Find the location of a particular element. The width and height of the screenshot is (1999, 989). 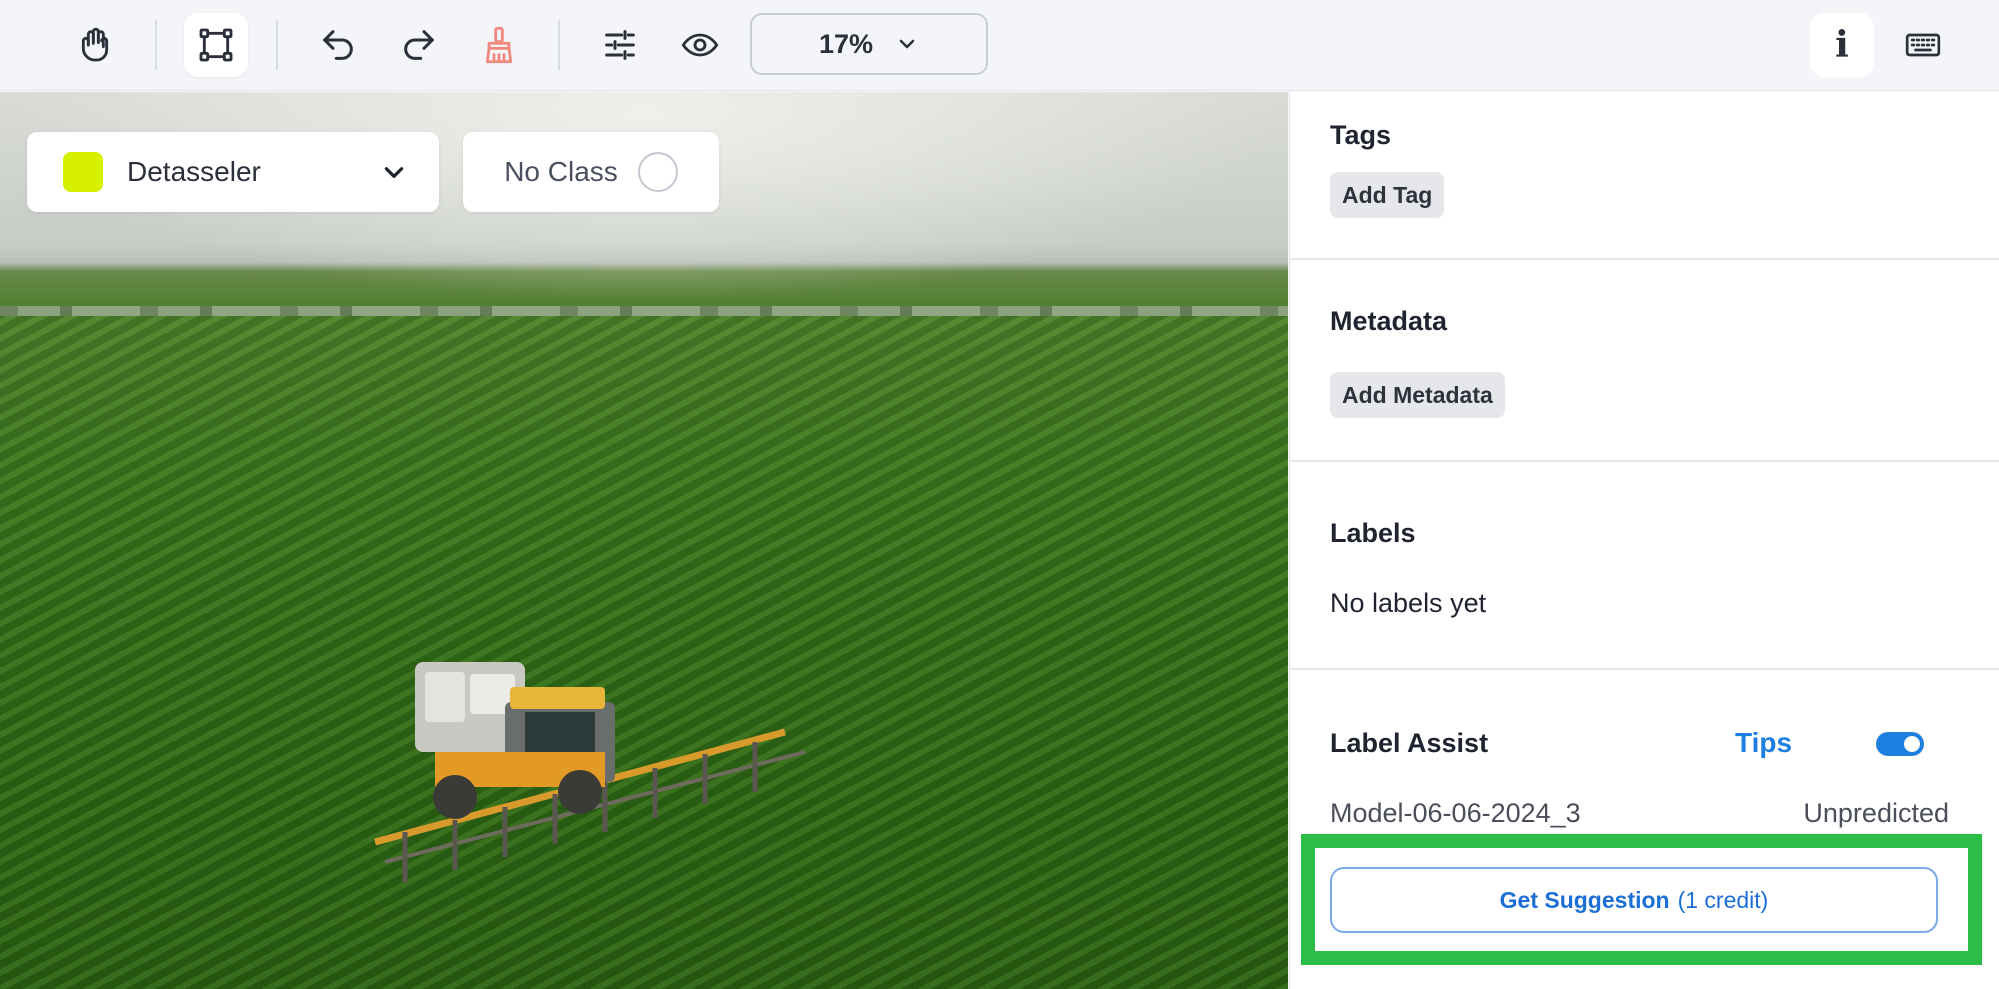

undo-icon is located at coordinates (338, 45).